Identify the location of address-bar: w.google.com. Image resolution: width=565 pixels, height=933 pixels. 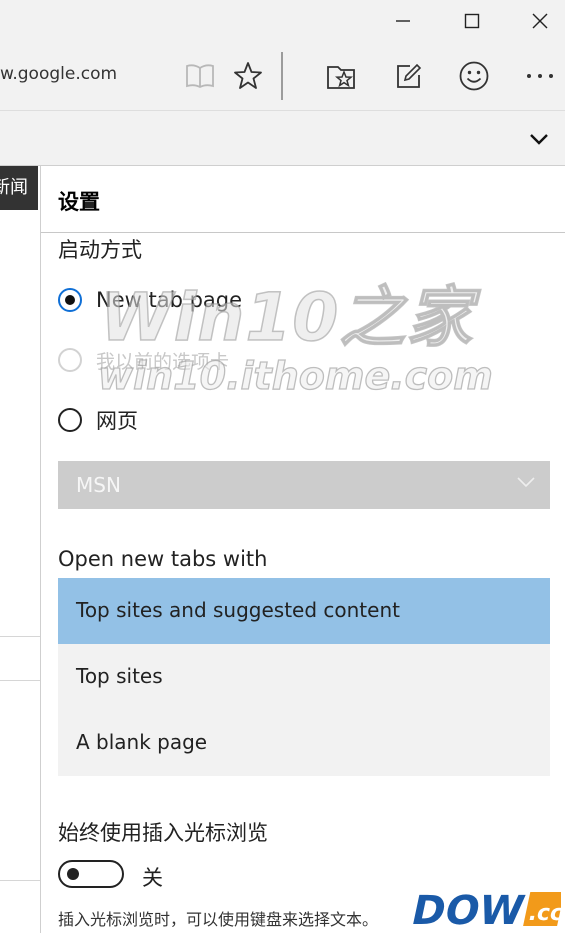
(282, 76).